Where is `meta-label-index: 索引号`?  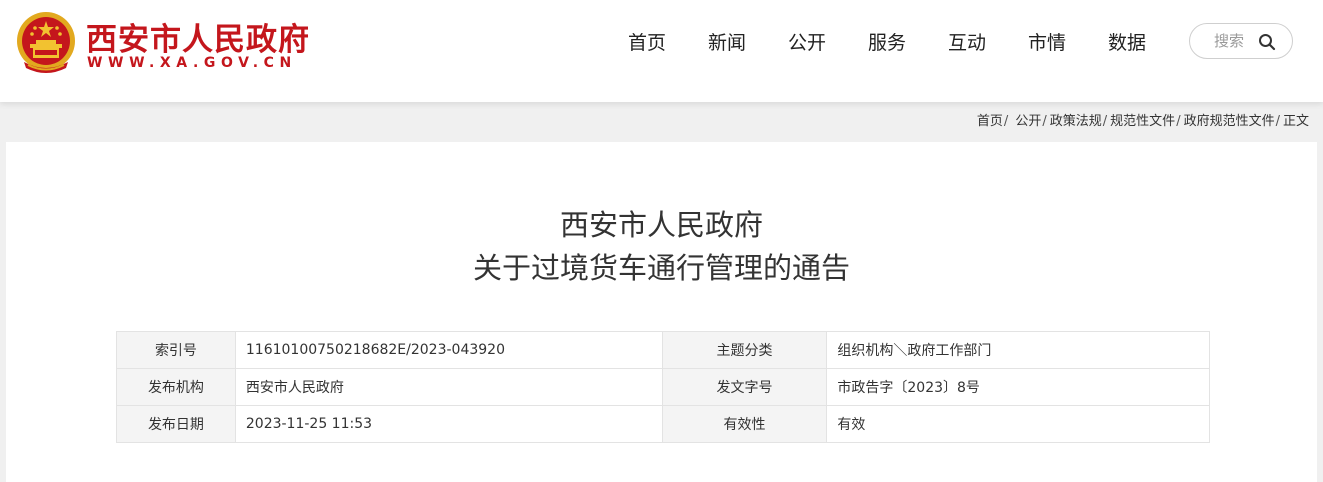 meta-label-index: 索引号 is located at coordinates (176, 350).